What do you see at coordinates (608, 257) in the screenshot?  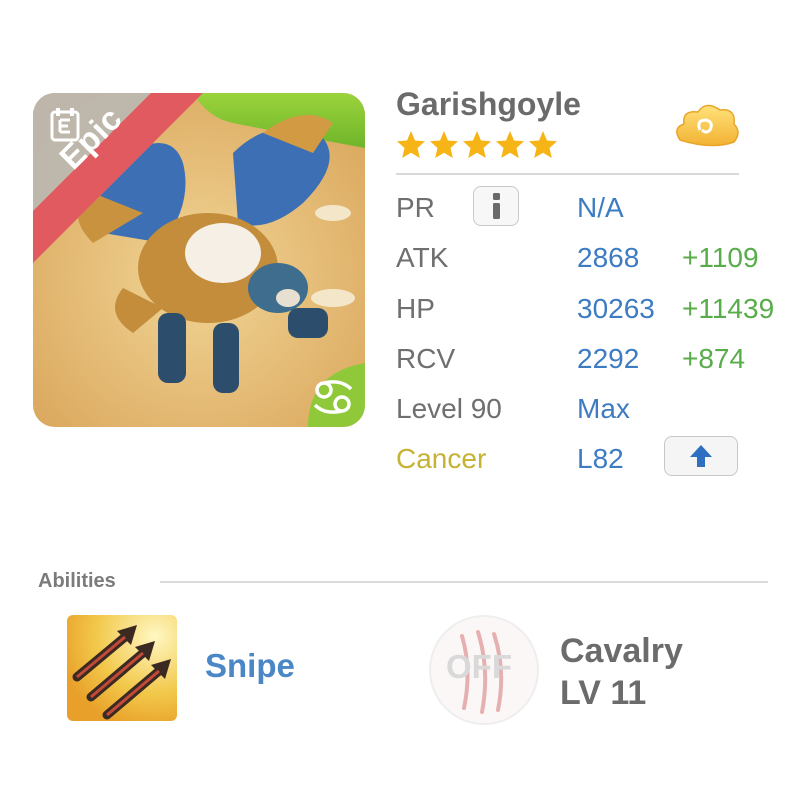 I see `stat-value-atk: 2868` at bounding box center [608, 257].